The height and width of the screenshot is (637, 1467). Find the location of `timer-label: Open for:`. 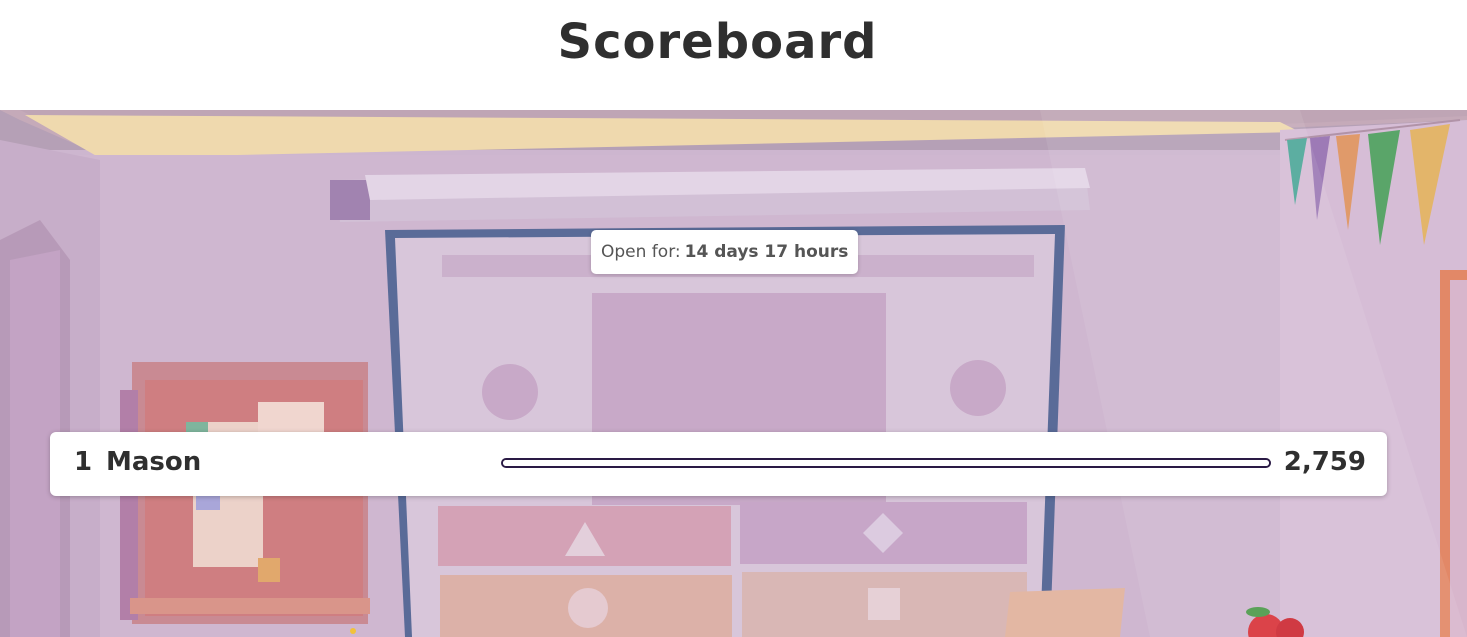

timer-label: Open for: is located at coordinates (641, 252).